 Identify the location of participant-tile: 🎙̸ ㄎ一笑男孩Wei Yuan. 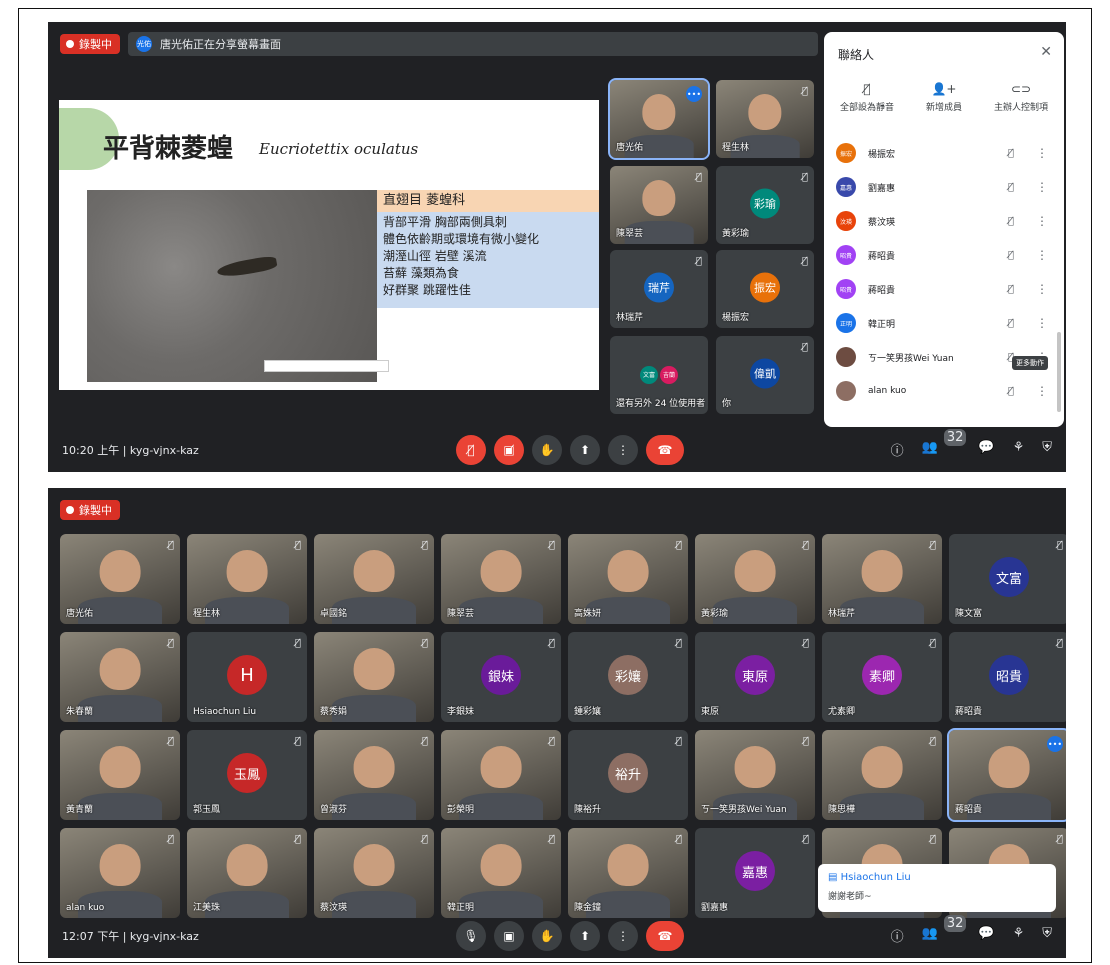
(755, 775).